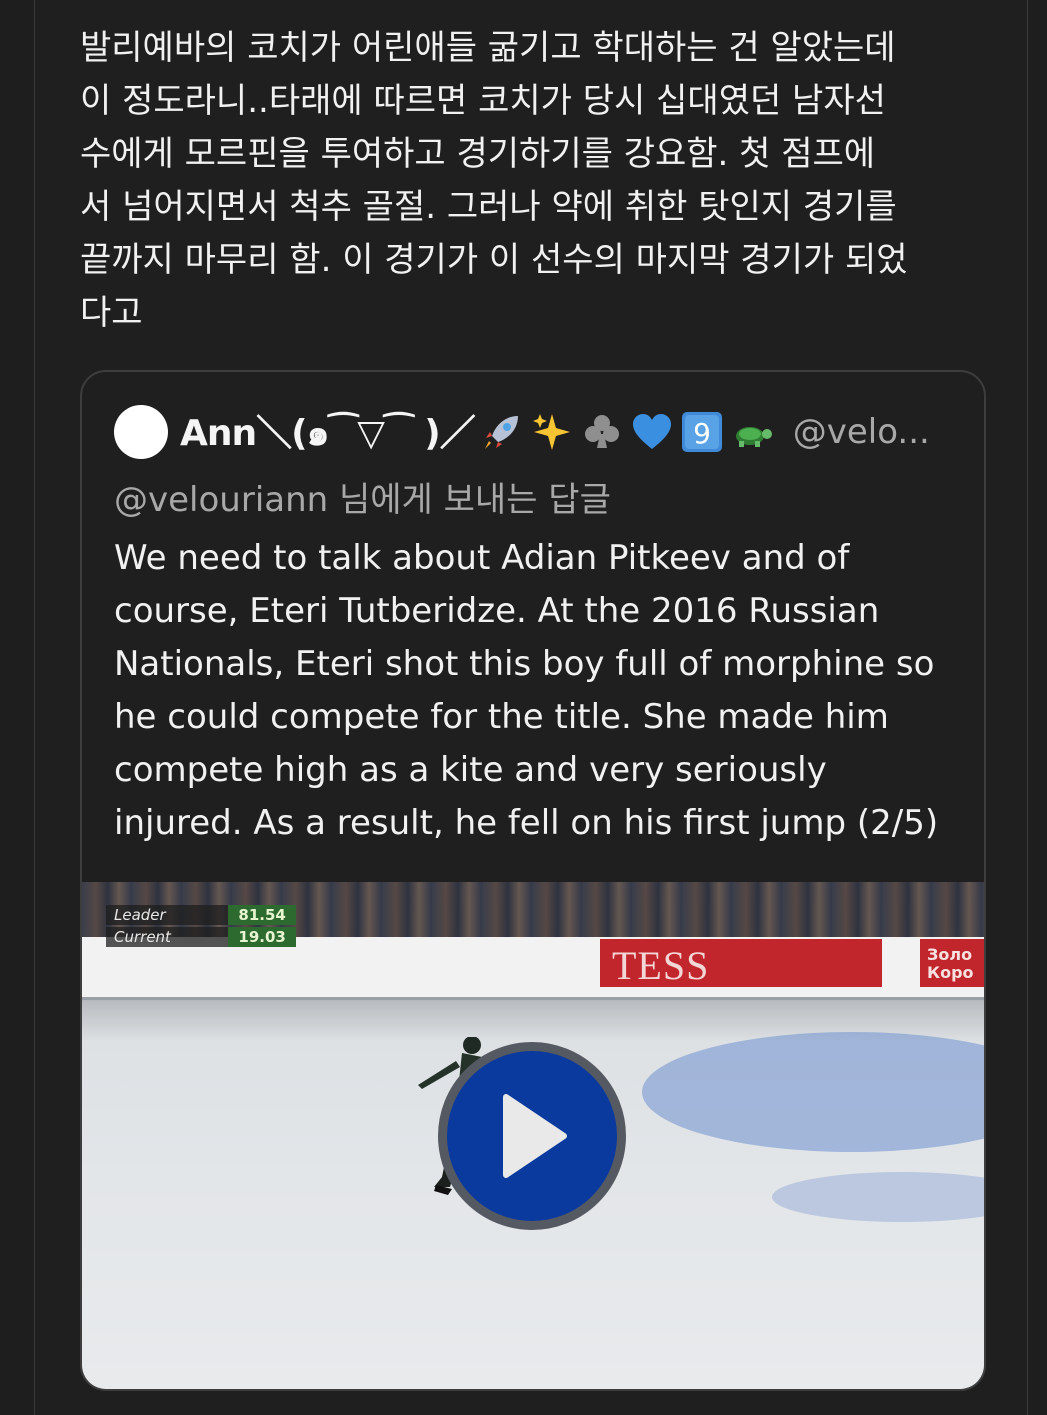  I want to click on sponsor-board-text: TESS, so click(661, 965).